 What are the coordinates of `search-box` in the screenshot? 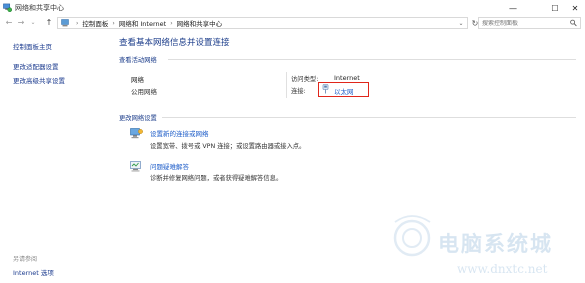 It's located at (529, 23).